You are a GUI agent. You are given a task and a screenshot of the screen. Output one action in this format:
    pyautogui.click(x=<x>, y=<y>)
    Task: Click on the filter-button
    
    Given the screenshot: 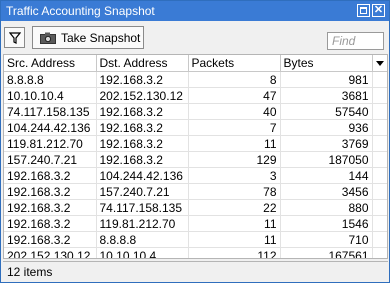 What is the action you would take?
    pyautogui.click(x=14, y=37)
    